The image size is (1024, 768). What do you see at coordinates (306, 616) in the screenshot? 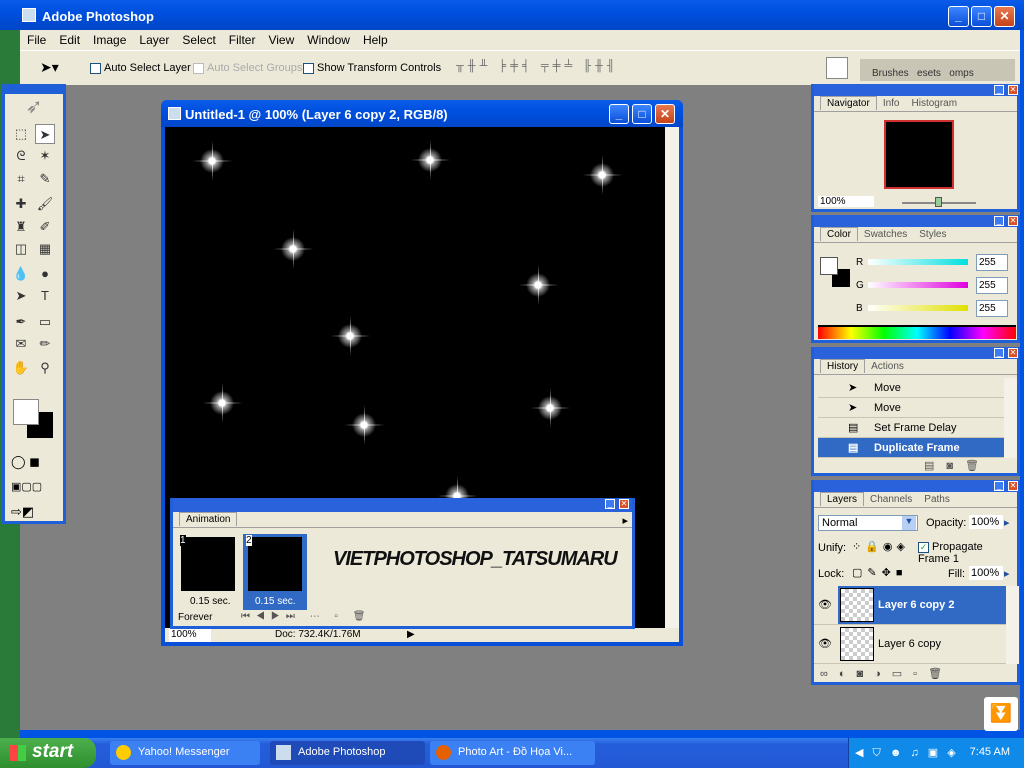
I see `playback-buttons: ⏮◀▶⏭ ⋯ ▫ 🗑` at bounding box center [306, 616].